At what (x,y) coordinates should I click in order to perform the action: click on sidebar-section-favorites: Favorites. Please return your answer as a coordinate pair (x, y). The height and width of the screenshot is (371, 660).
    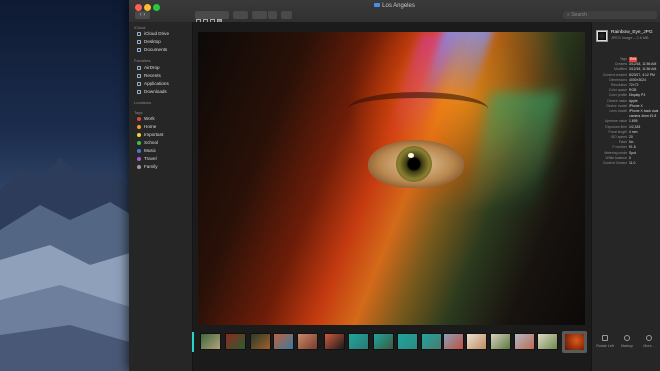
    Looking at the image, I should click on (142, 60).